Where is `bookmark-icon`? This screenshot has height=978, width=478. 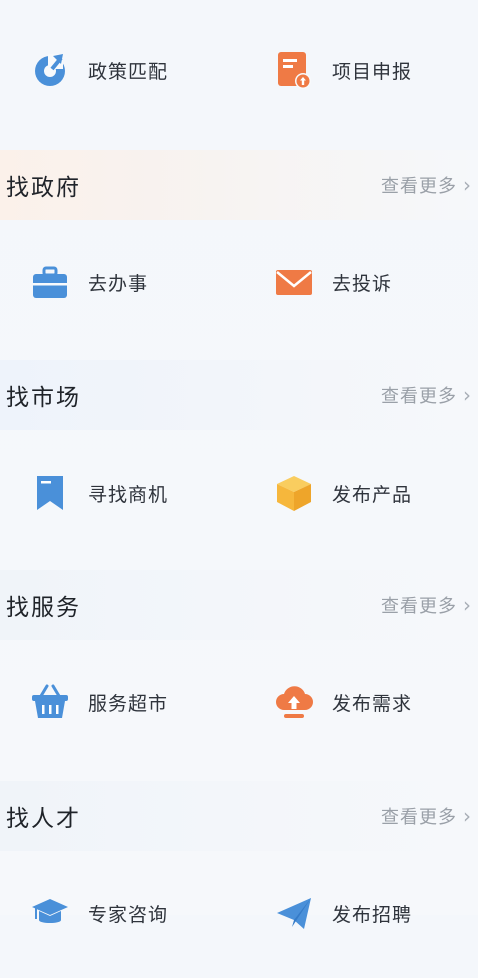 bookmark-icon is located at coordinates (50, 493).